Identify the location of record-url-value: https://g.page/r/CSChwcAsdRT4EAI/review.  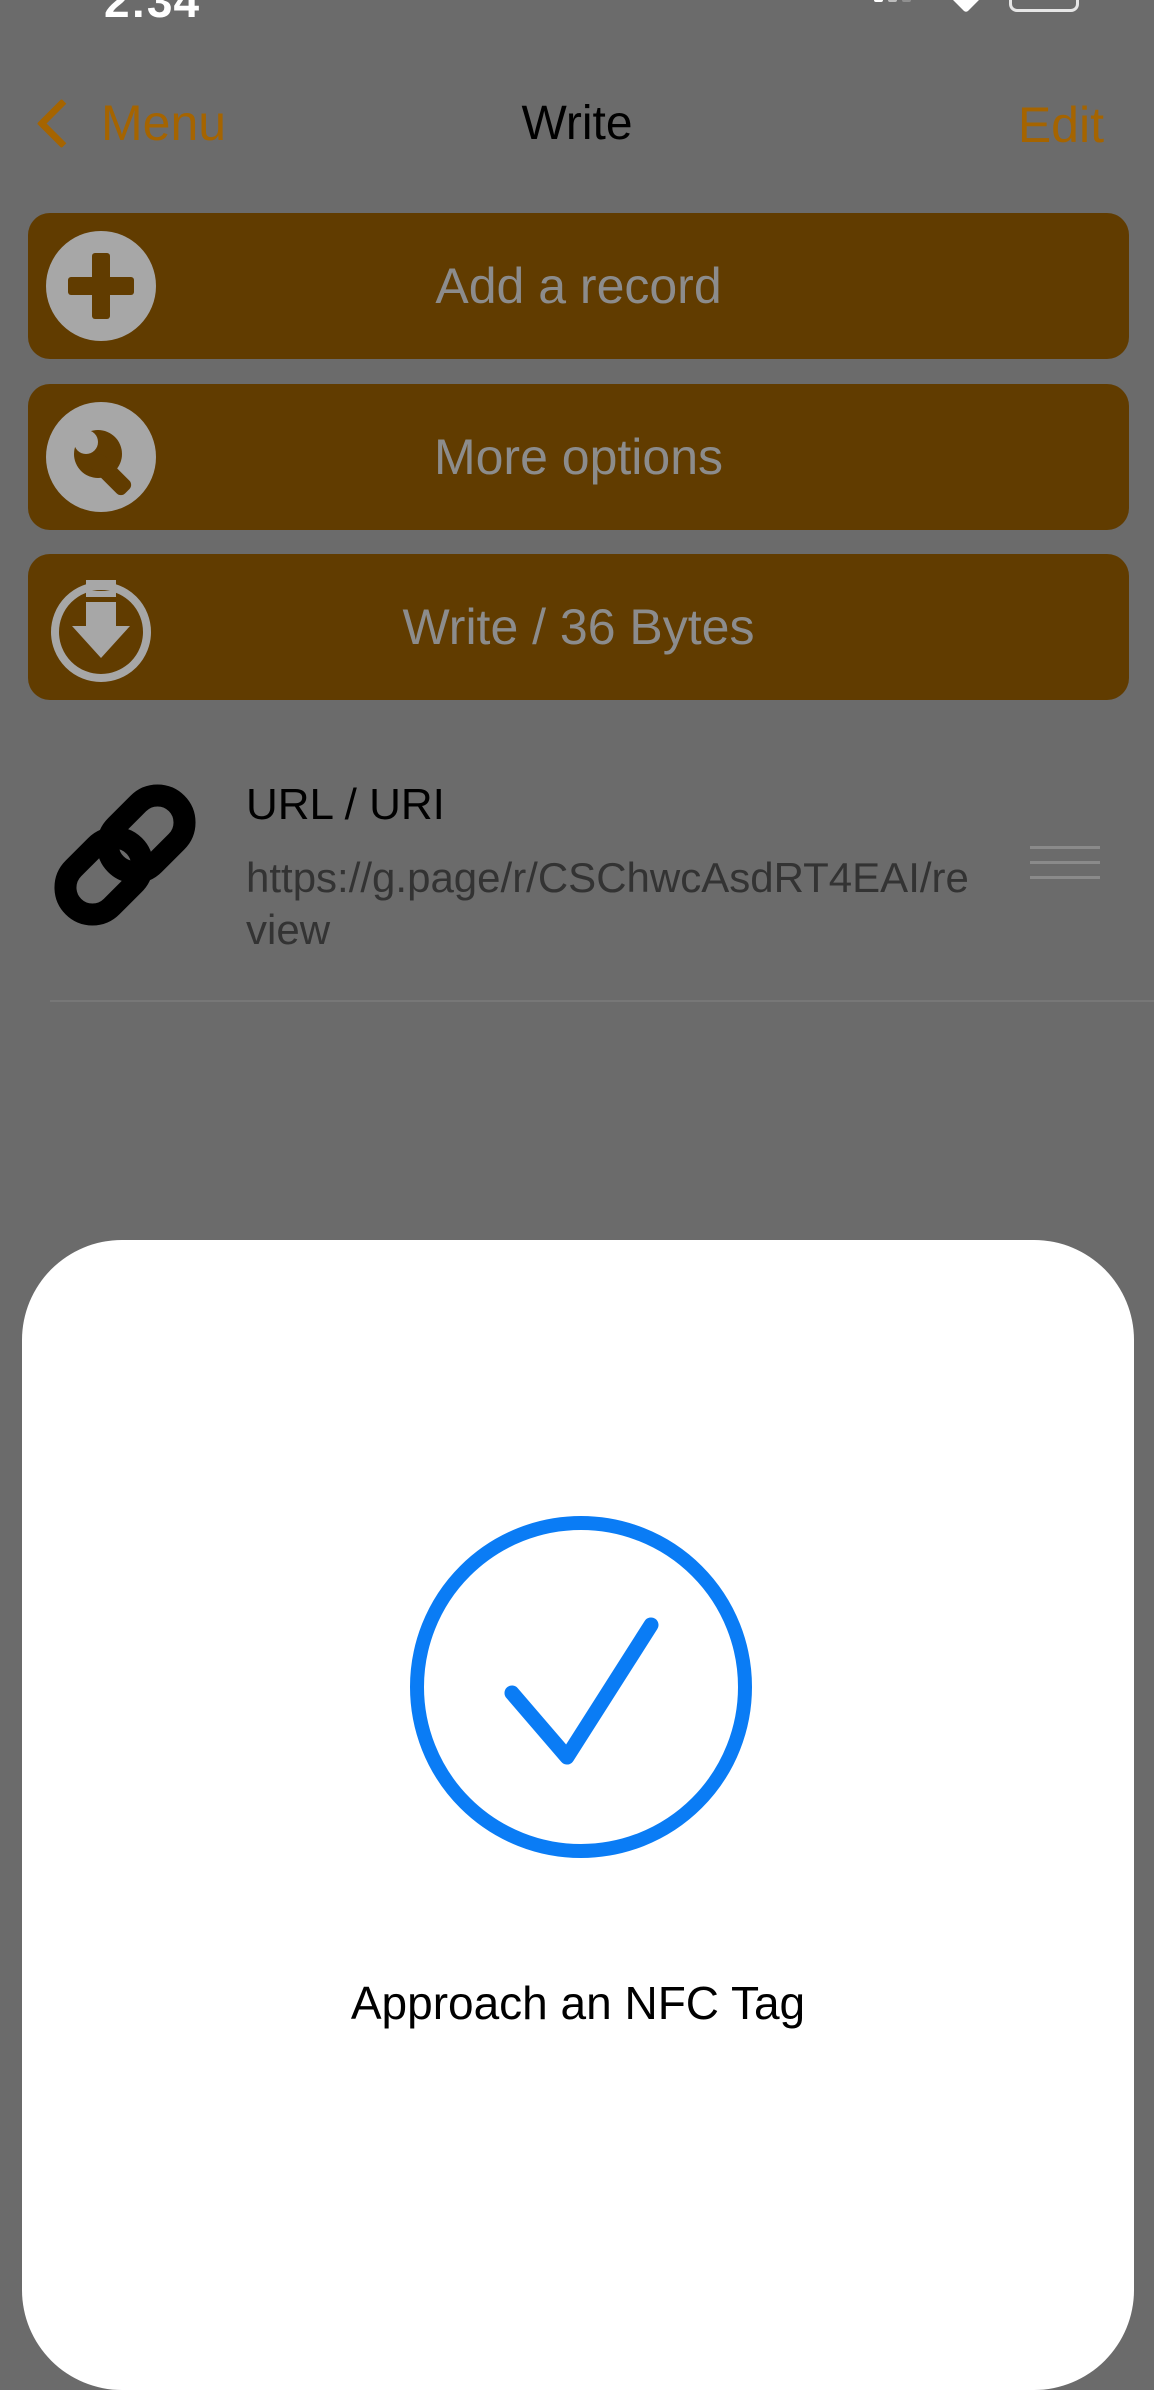
(607, 903).